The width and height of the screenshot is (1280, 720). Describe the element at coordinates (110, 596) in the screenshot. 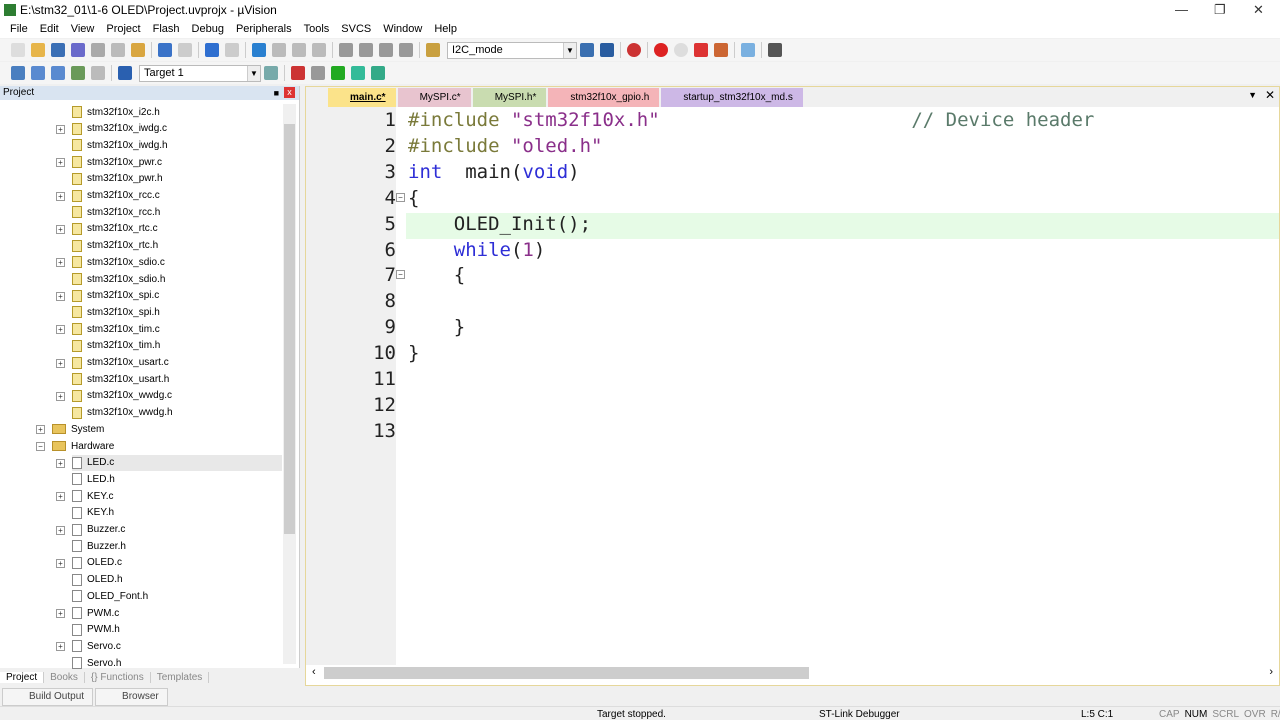

I see `tree-item: OLED_Font.h` at that location.